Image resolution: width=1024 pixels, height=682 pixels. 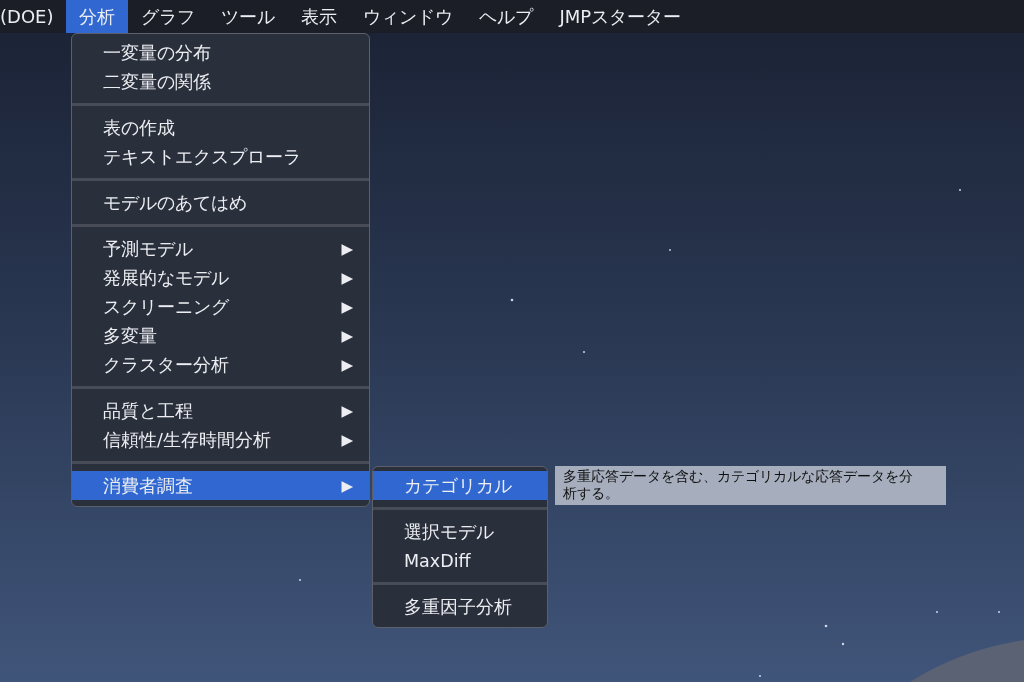 I want to click on menu-item: 発展的なモデル ▶, so click(x=220, y=277).